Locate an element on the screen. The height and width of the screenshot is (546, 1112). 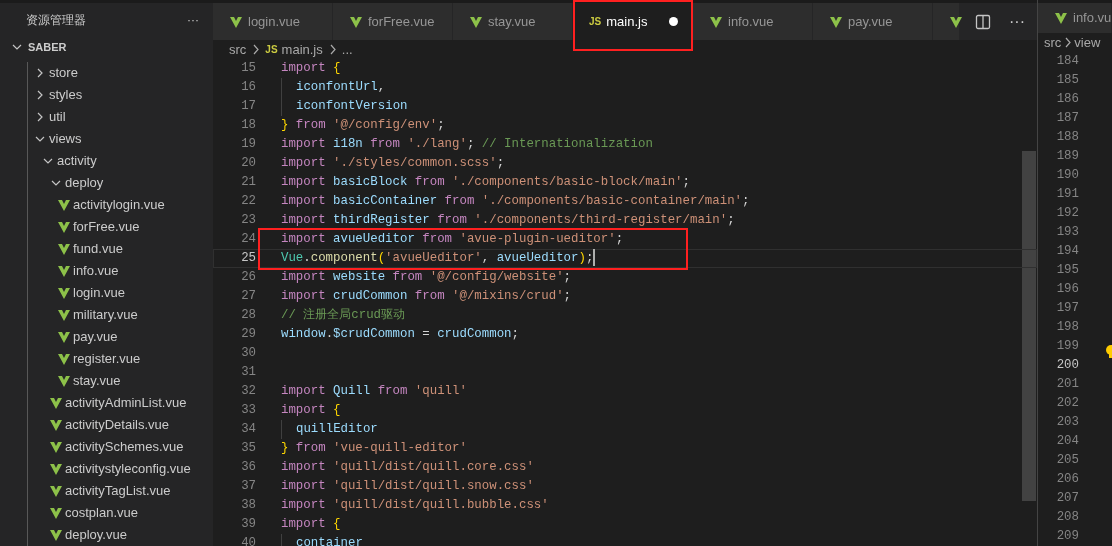
line-number: 15 is located at coordinates (248, 68).